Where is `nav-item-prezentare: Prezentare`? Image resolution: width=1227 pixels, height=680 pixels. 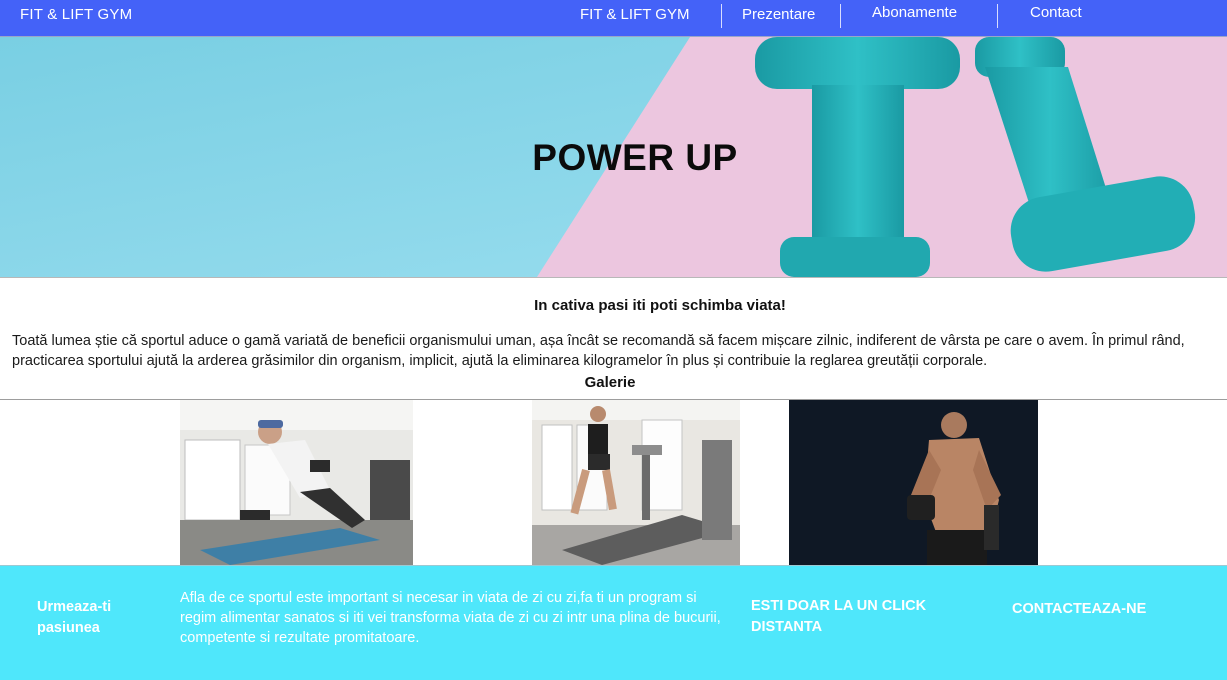
nav-item-prezentare: Prezentare is located at coordinates (778, 14).